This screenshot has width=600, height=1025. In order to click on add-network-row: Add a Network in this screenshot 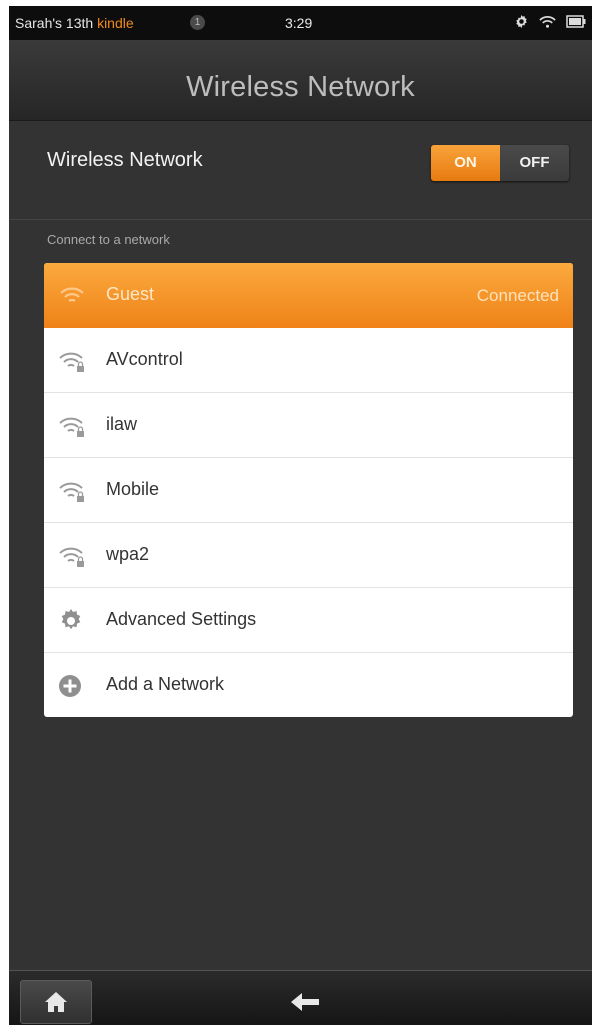, I will do `click(308, 685)`.